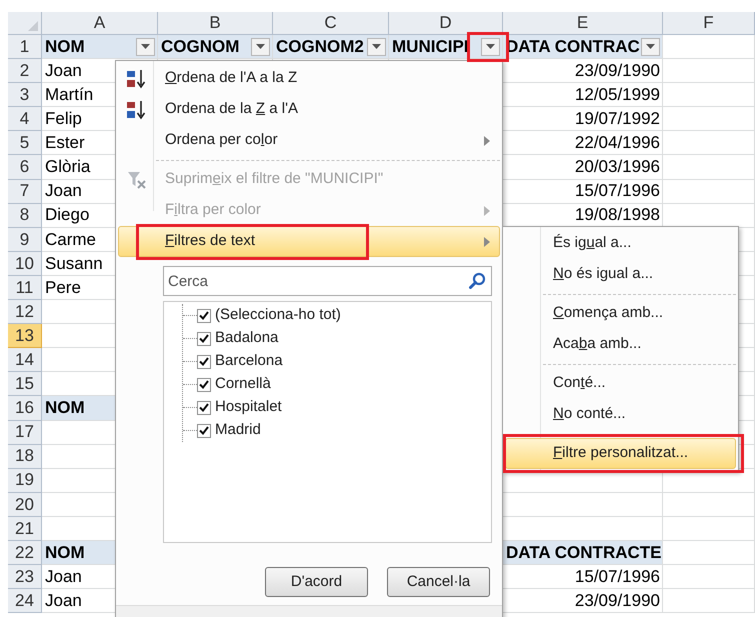 The width and height of the screenshot is (755, 617). Describe the element at coordinates (200, 47) in the screenshot. I see `header-text: COGNOM` at that location.